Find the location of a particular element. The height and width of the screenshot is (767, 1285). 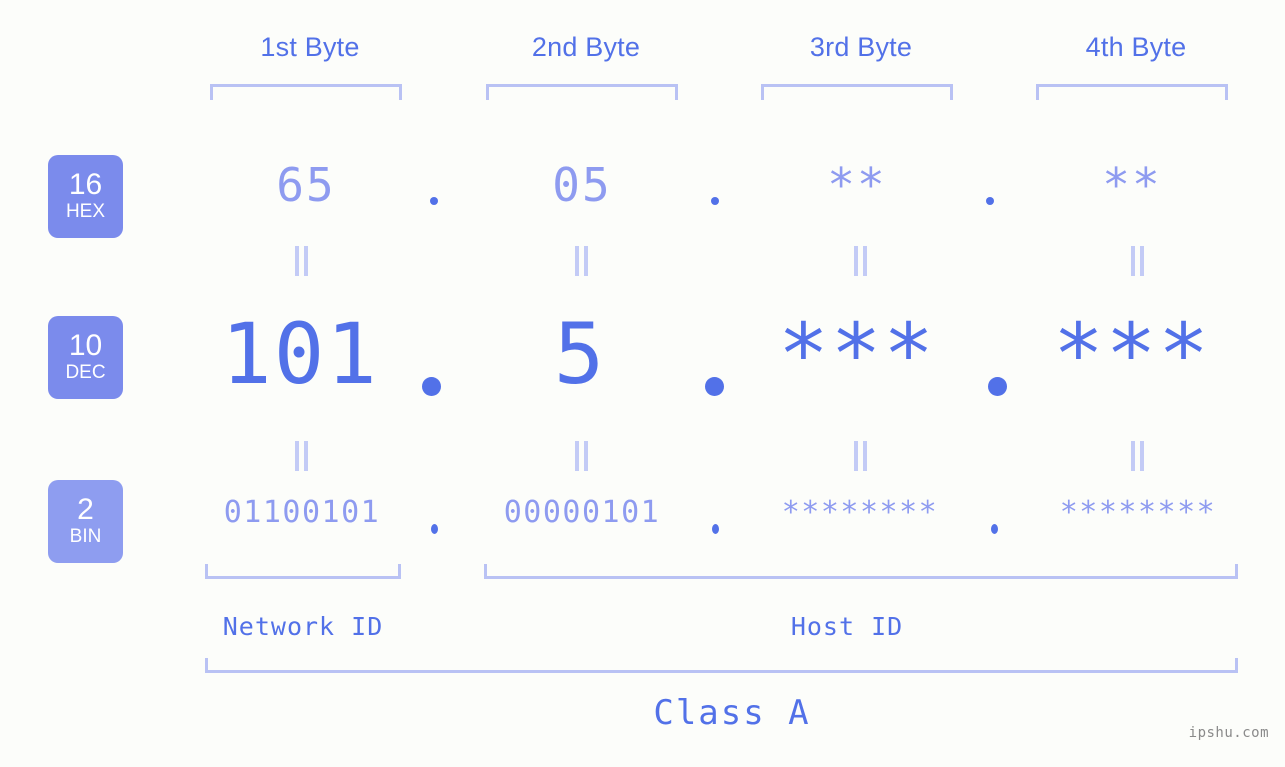

dec-byte-3-value: *** is located at coordinates (857, 354).